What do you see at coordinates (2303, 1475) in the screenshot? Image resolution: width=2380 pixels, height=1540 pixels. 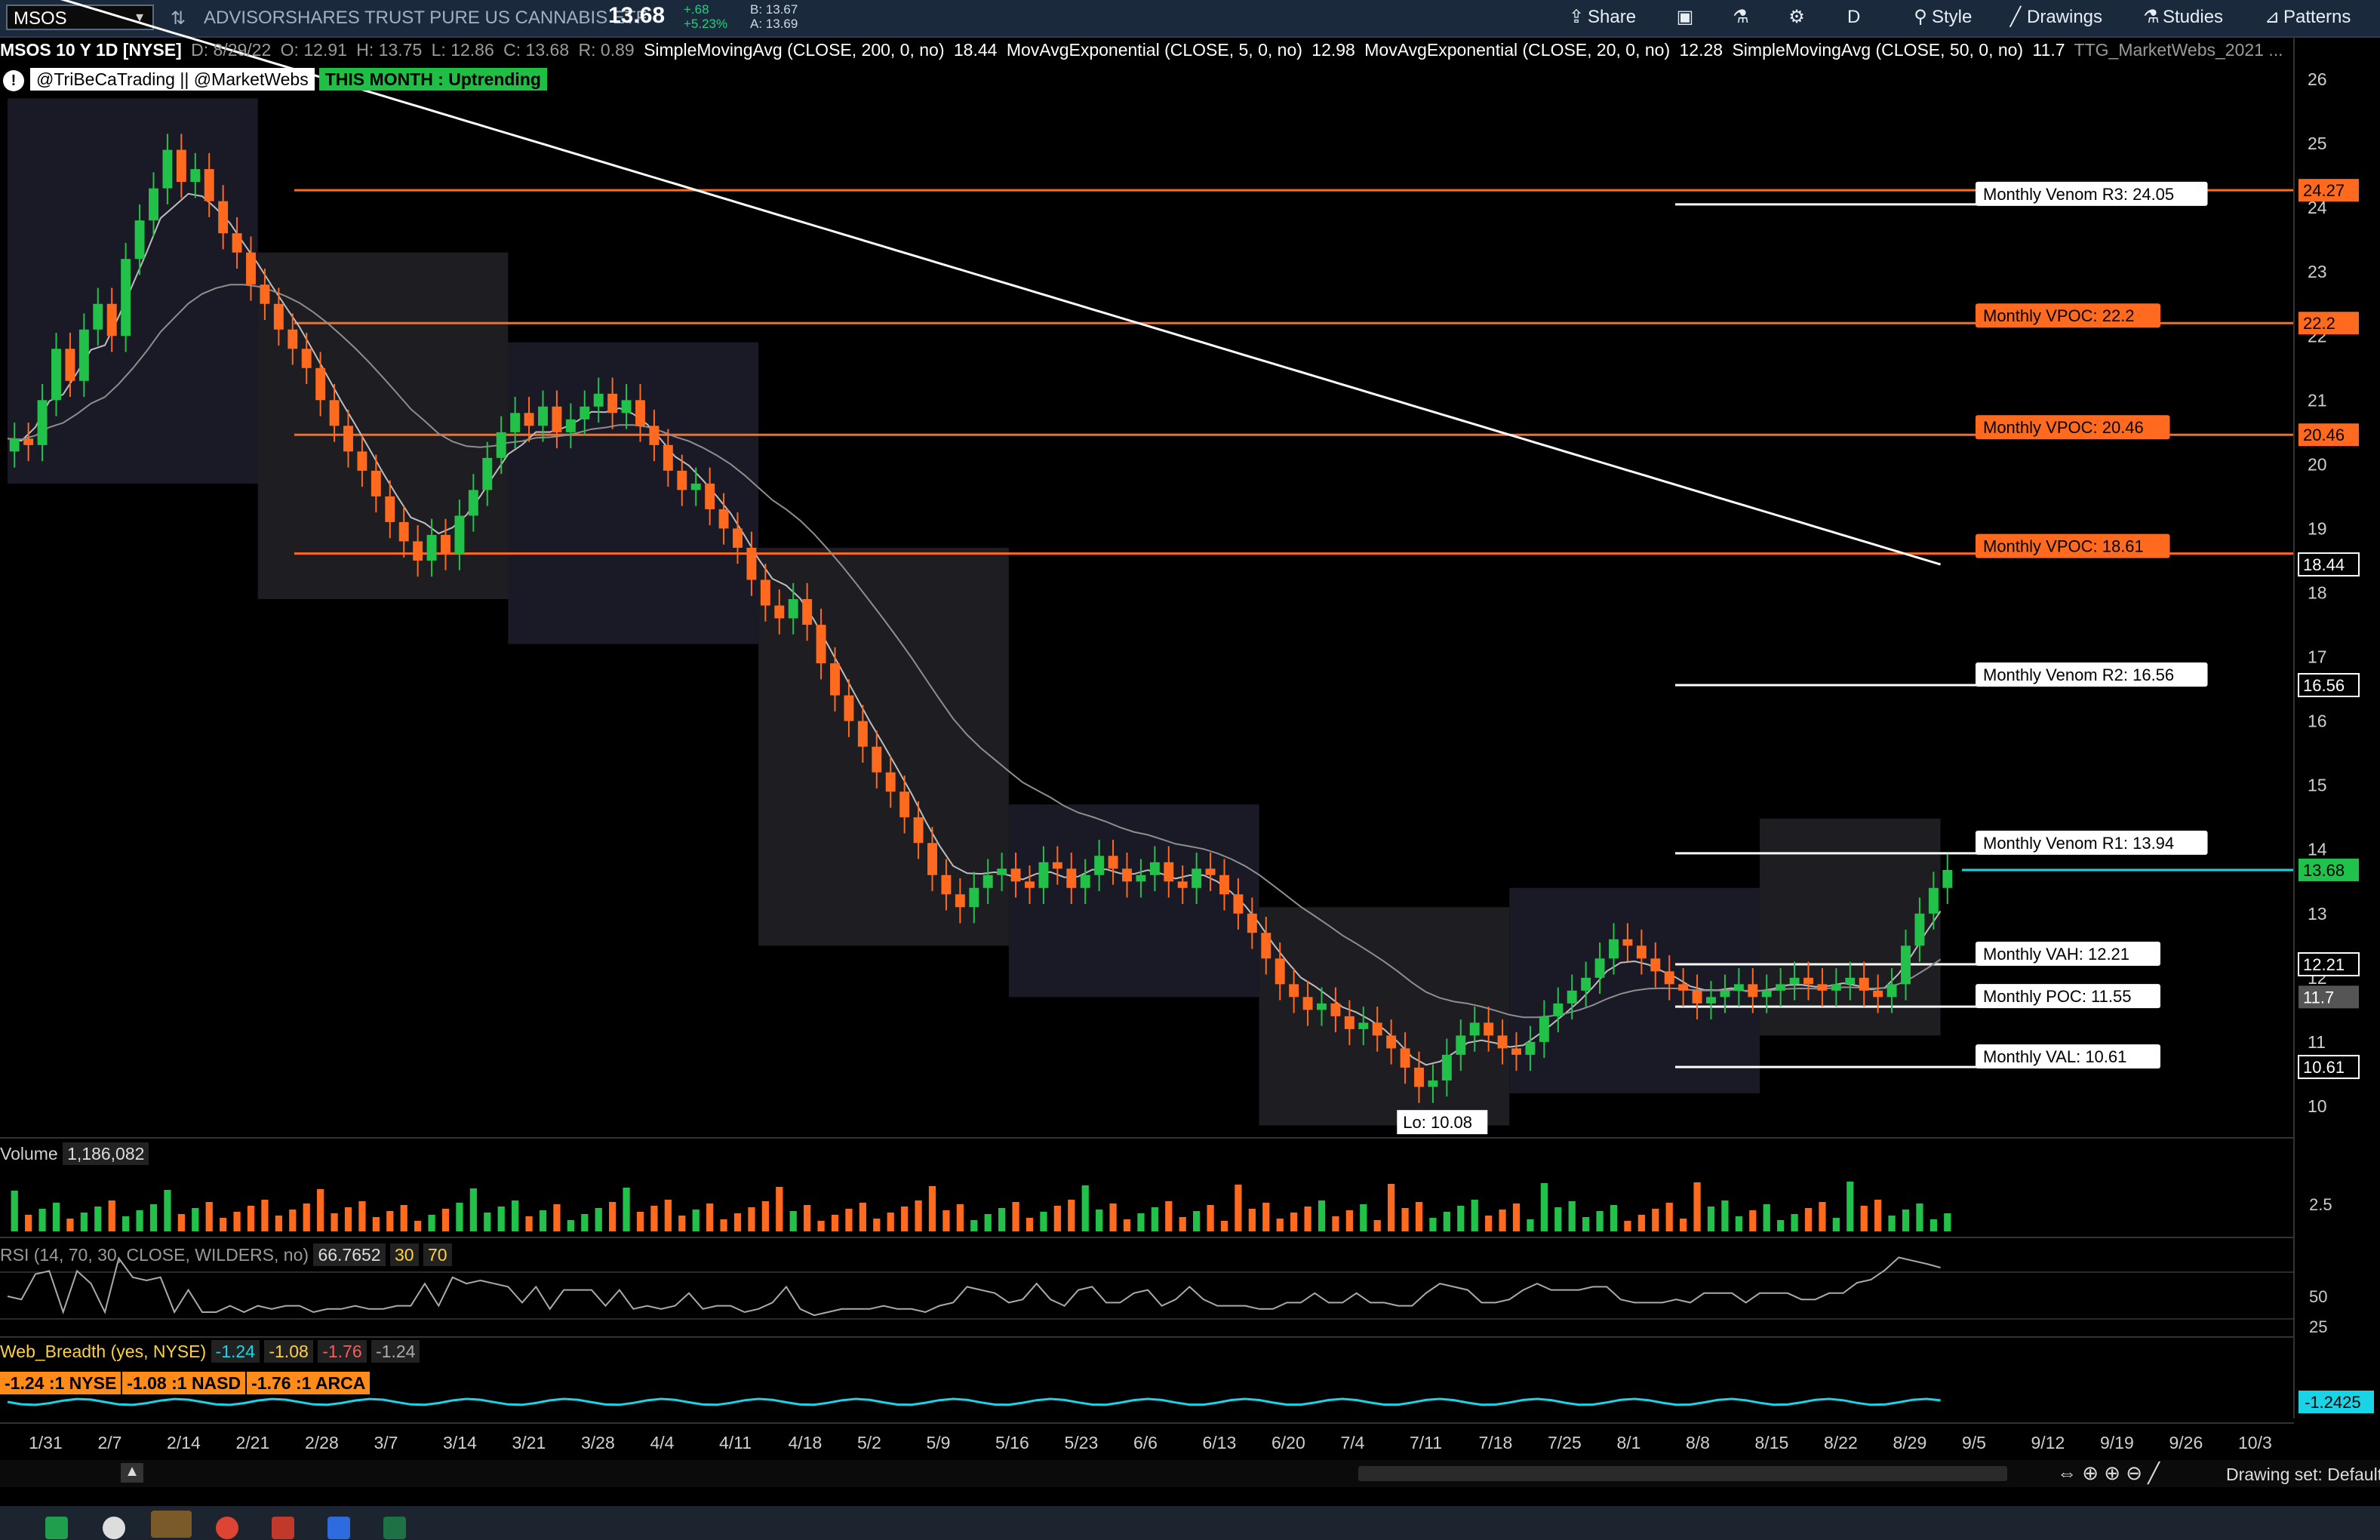 I see `drawing-set-label: Drawing set: Default` at bounding box center [2303, 1475].